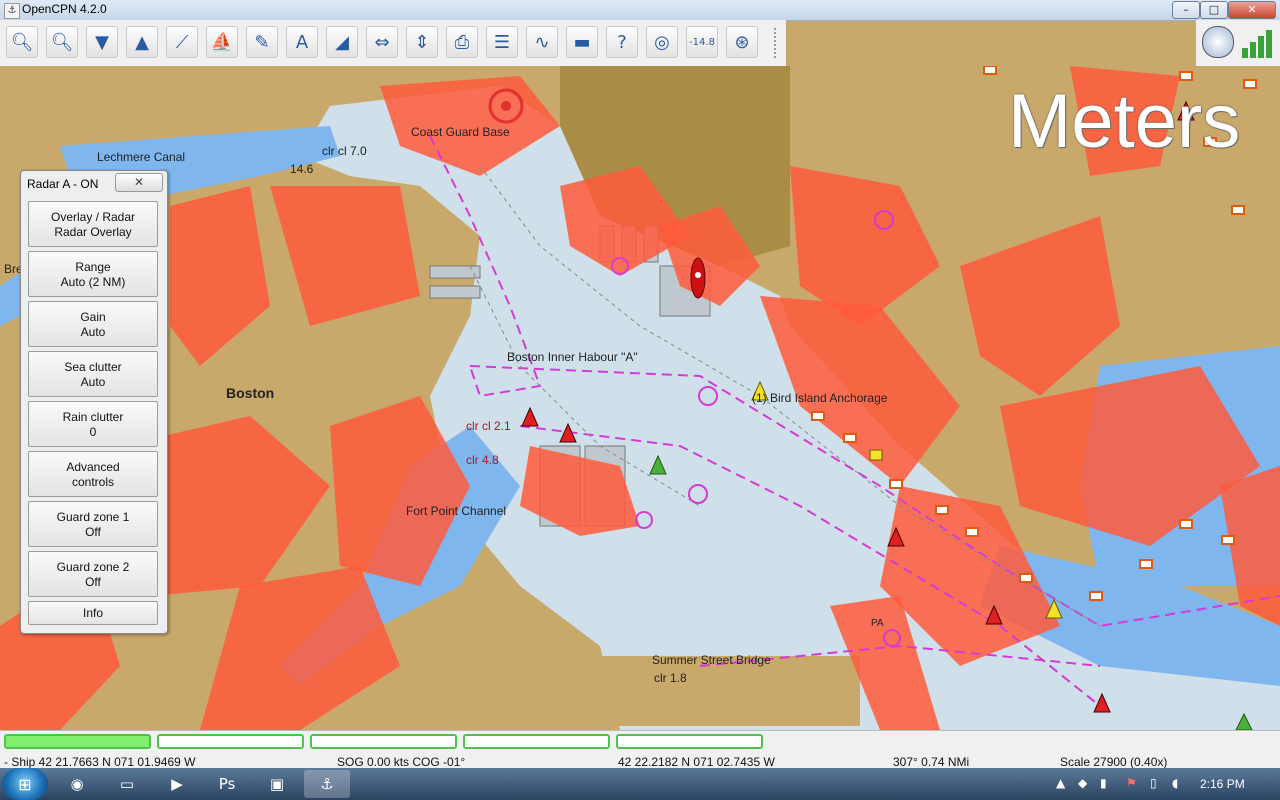 The image size is (1280, 800). What do you see at coordinates (262, 42) in the screenshot?
I see `options-button: ✎` at bounding box center [262, 42].